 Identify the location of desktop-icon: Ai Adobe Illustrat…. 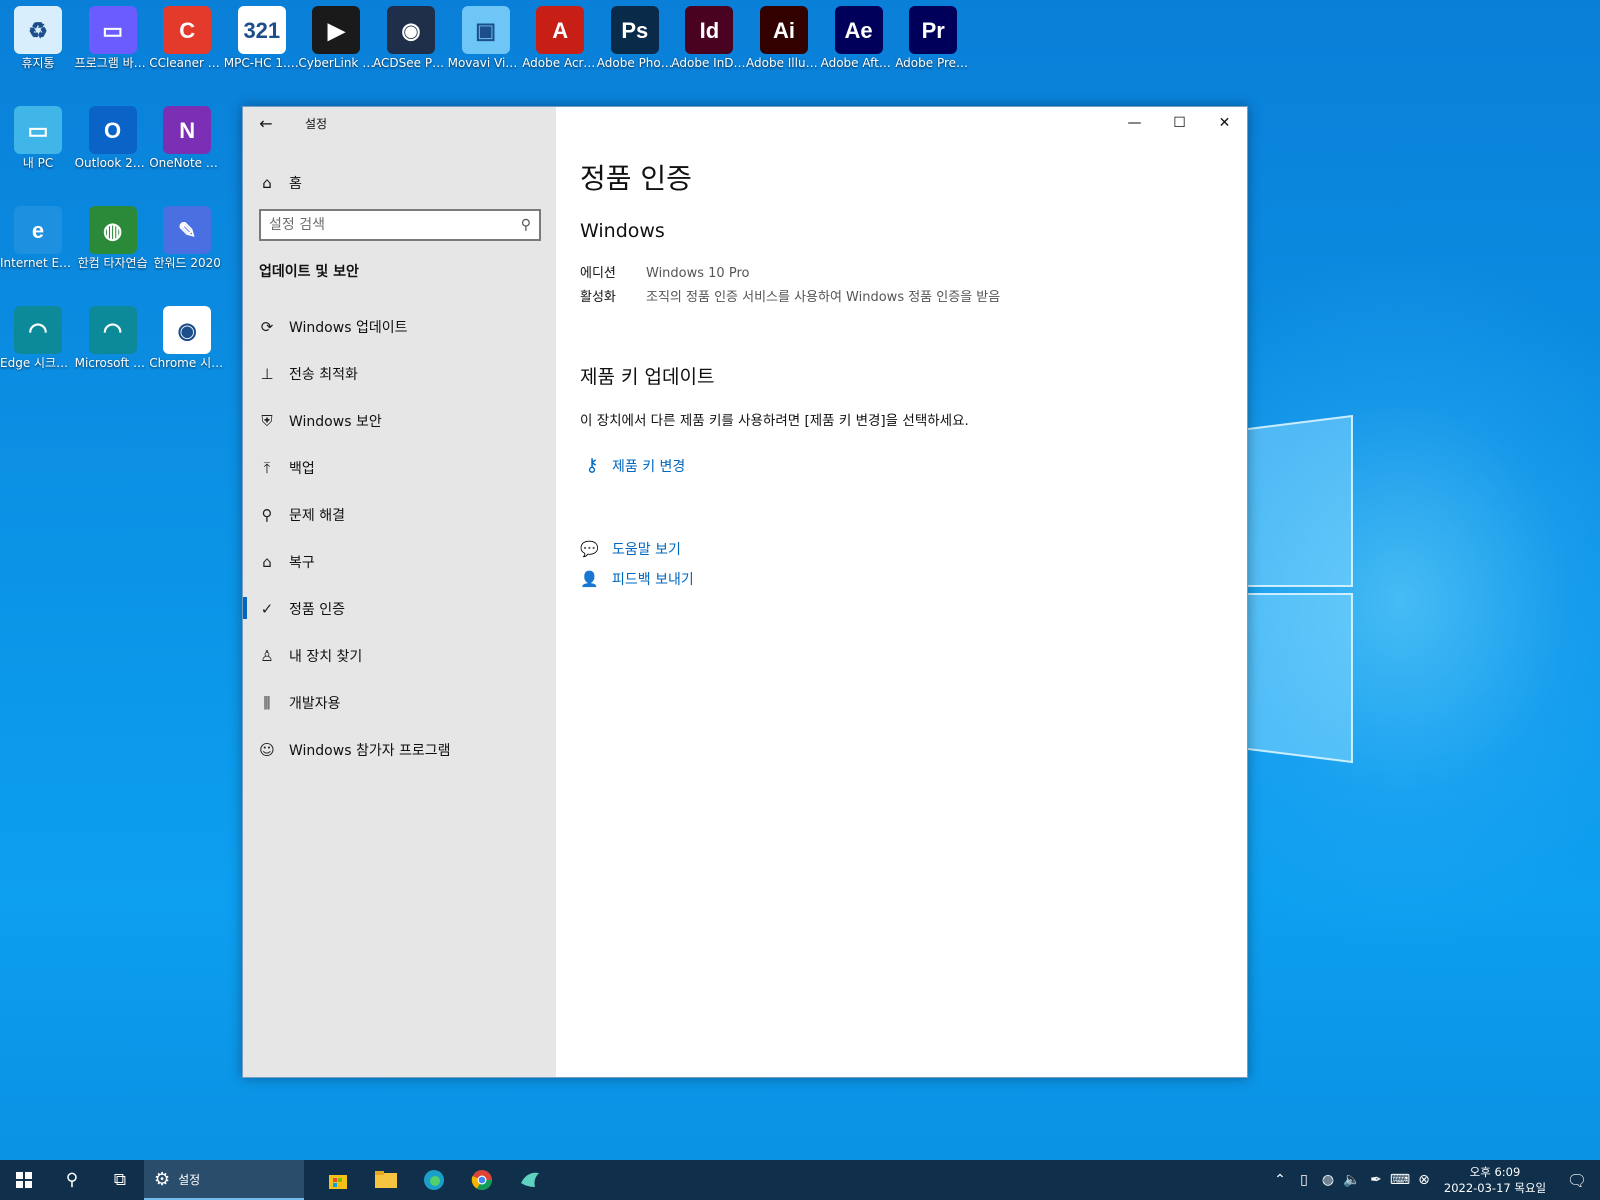
(784, 38).